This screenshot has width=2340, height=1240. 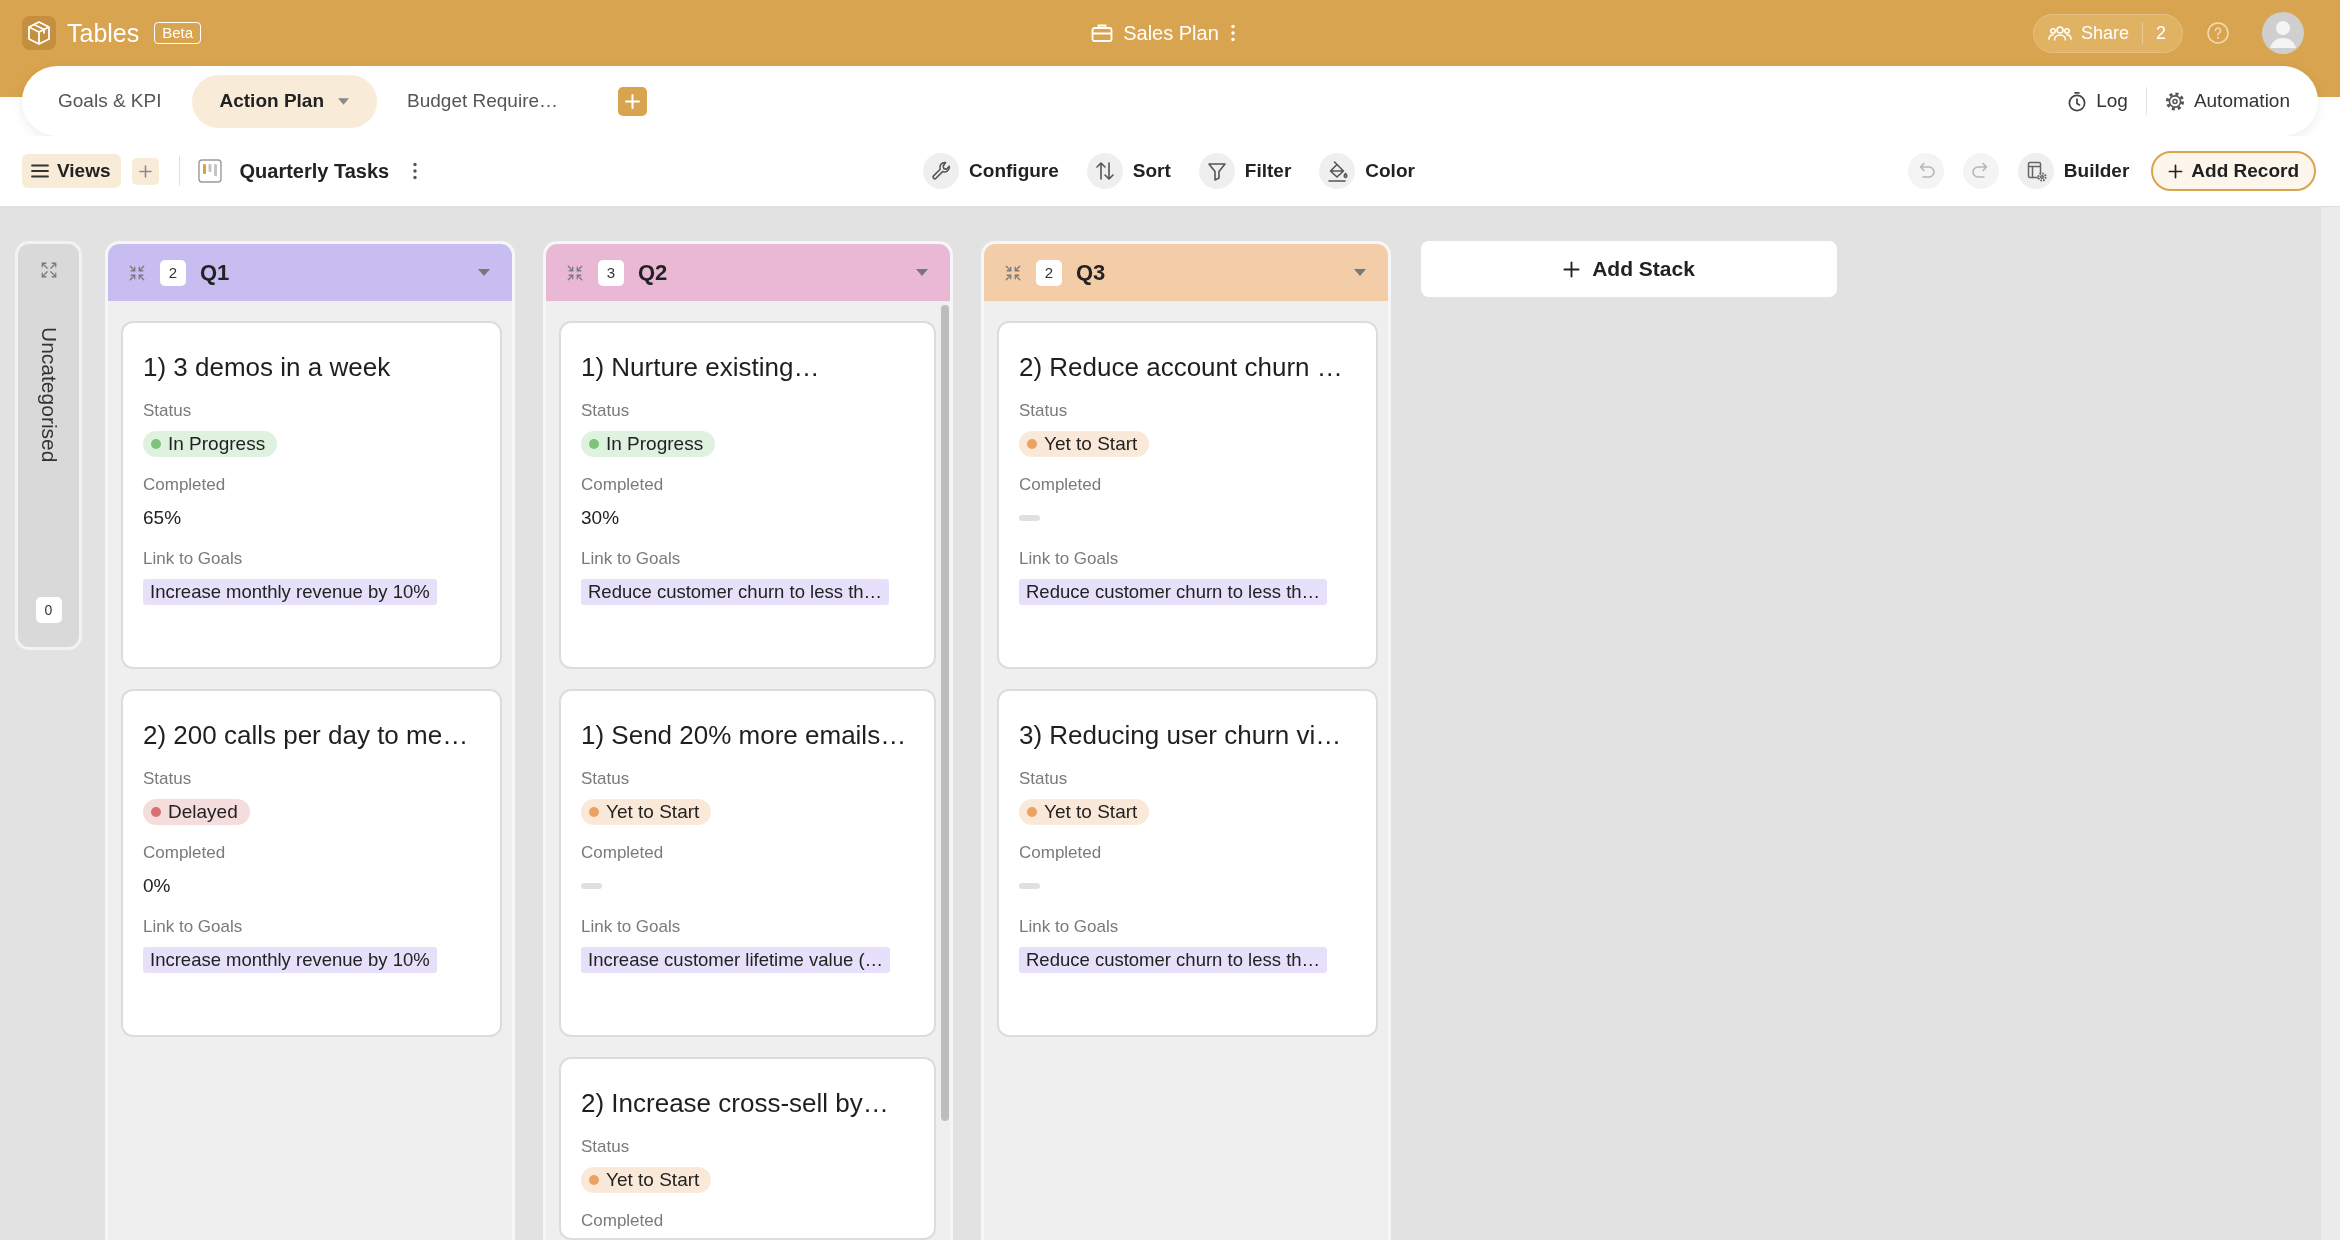 What do you see at coordinates (203, 812) in the screenshot?
I see `status-label: Delayed` at bounding box center [203, 812].